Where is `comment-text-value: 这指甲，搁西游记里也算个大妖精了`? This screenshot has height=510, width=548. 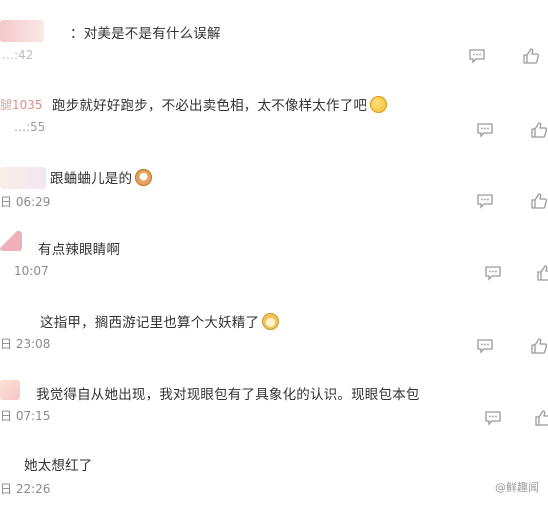
comment-text-value: 这指甲，搁西游记里也算个大妖精了 is located at coordinates (150, 323).